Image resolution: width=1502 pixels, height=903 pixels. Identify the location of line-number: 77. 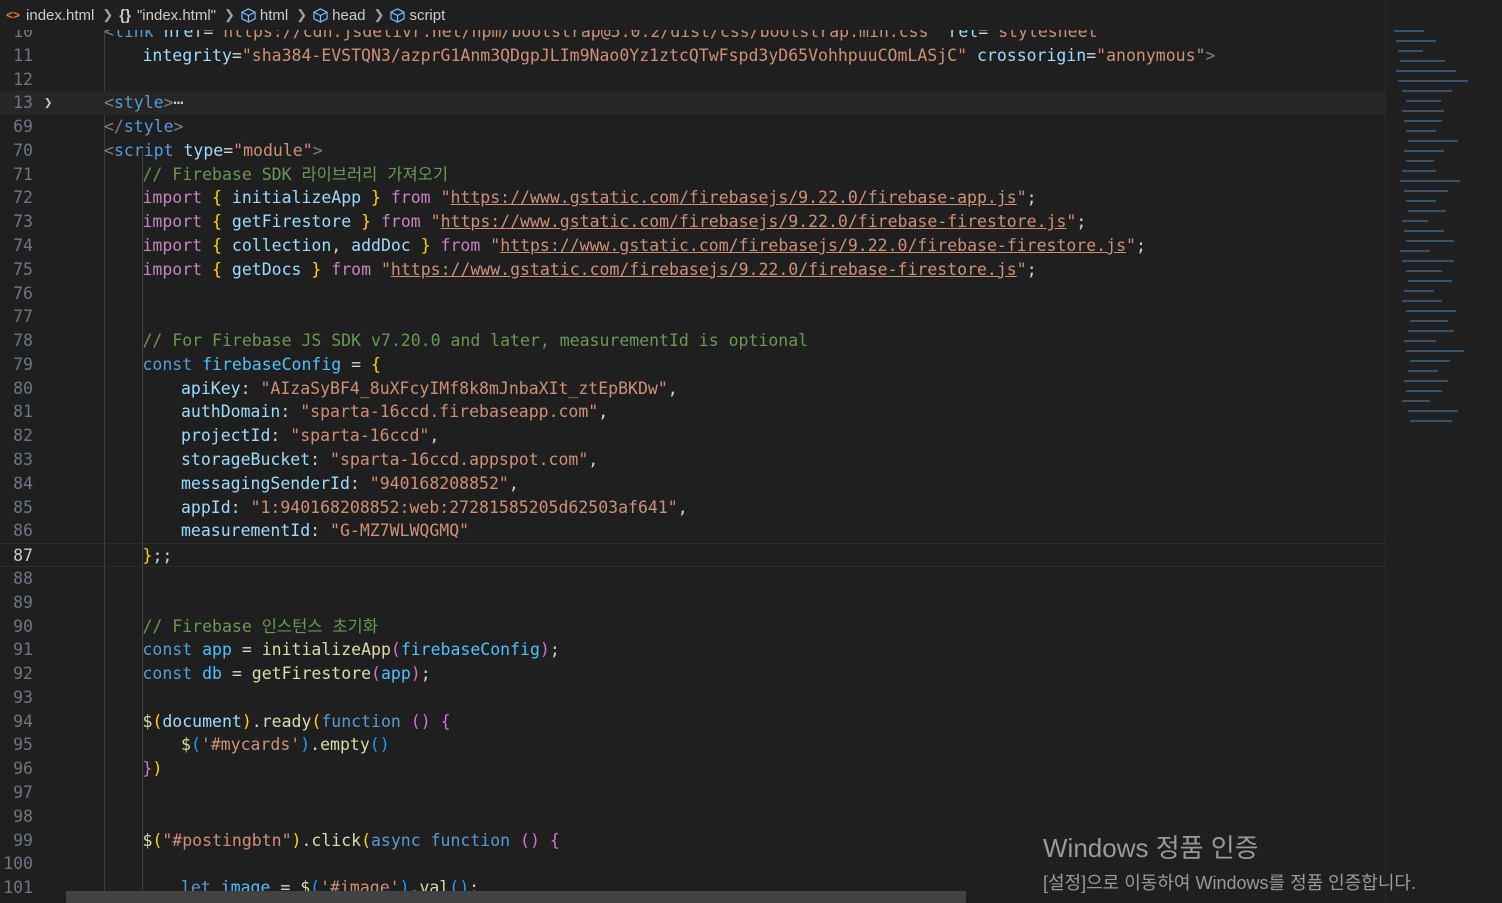
(23, 317).